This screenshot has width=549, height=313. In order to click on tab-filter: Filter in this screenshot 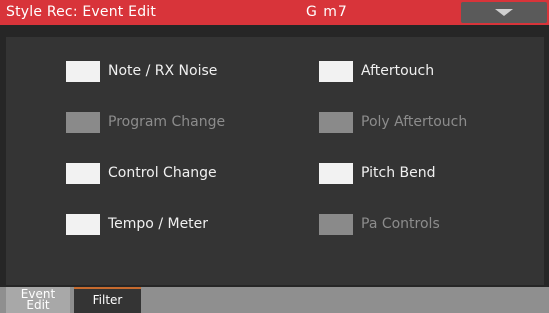, I will do `click(107, 300)`.